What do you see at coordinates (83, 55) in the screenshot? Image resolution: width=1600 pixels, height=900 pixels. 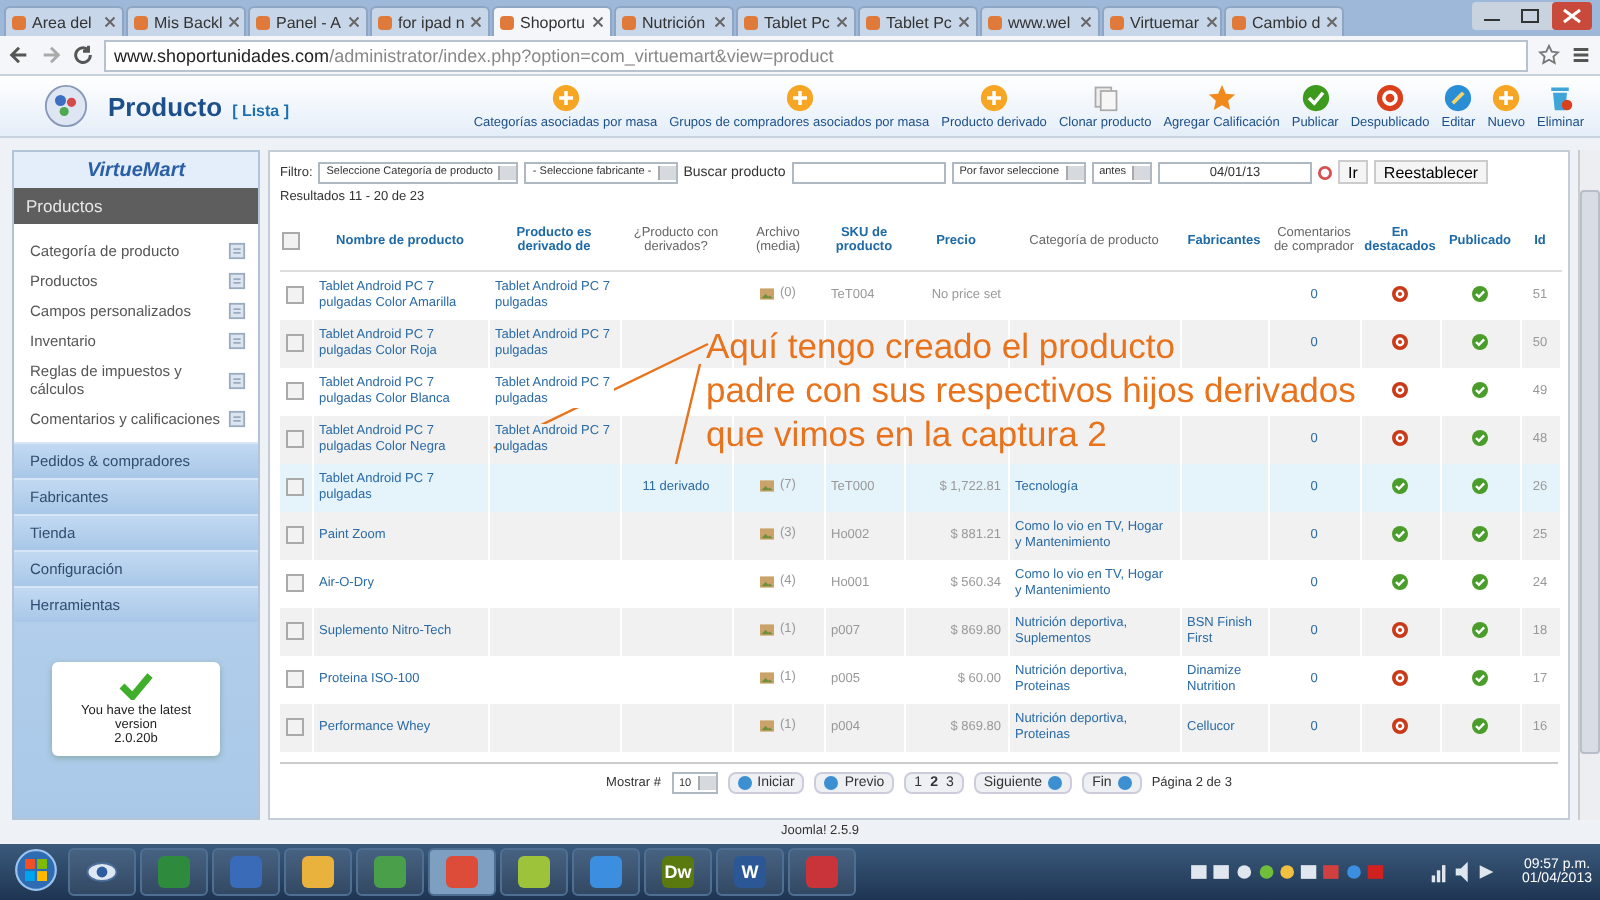 I see `reload-icon` at bounding box center [83, 55].